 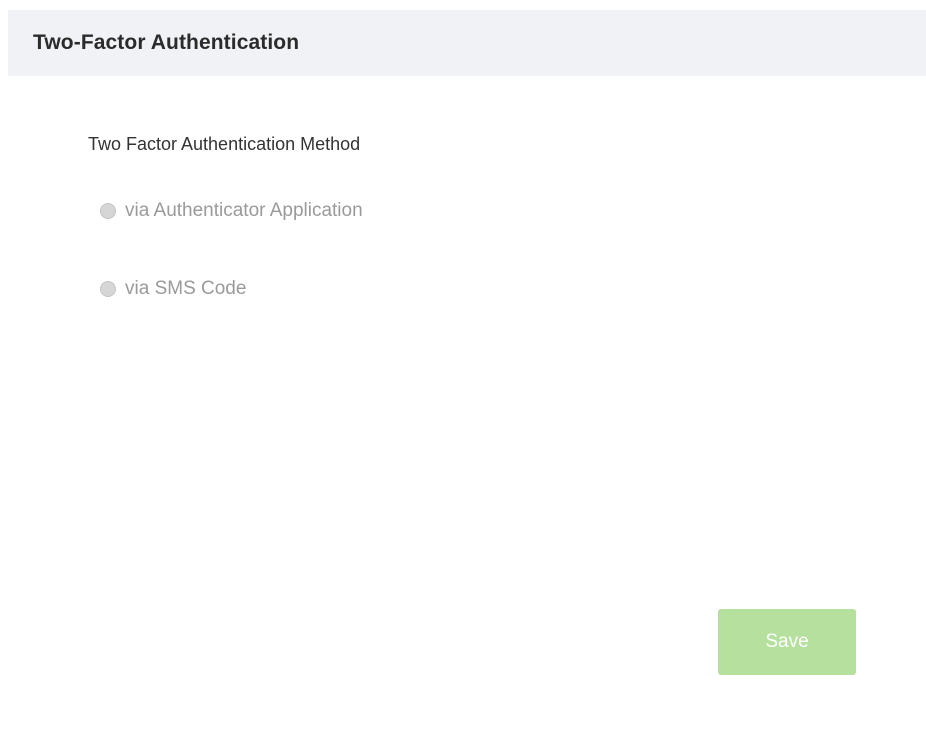 I want to click on panel-header: Two-Factor Authentication, so click(x=467, y=43).